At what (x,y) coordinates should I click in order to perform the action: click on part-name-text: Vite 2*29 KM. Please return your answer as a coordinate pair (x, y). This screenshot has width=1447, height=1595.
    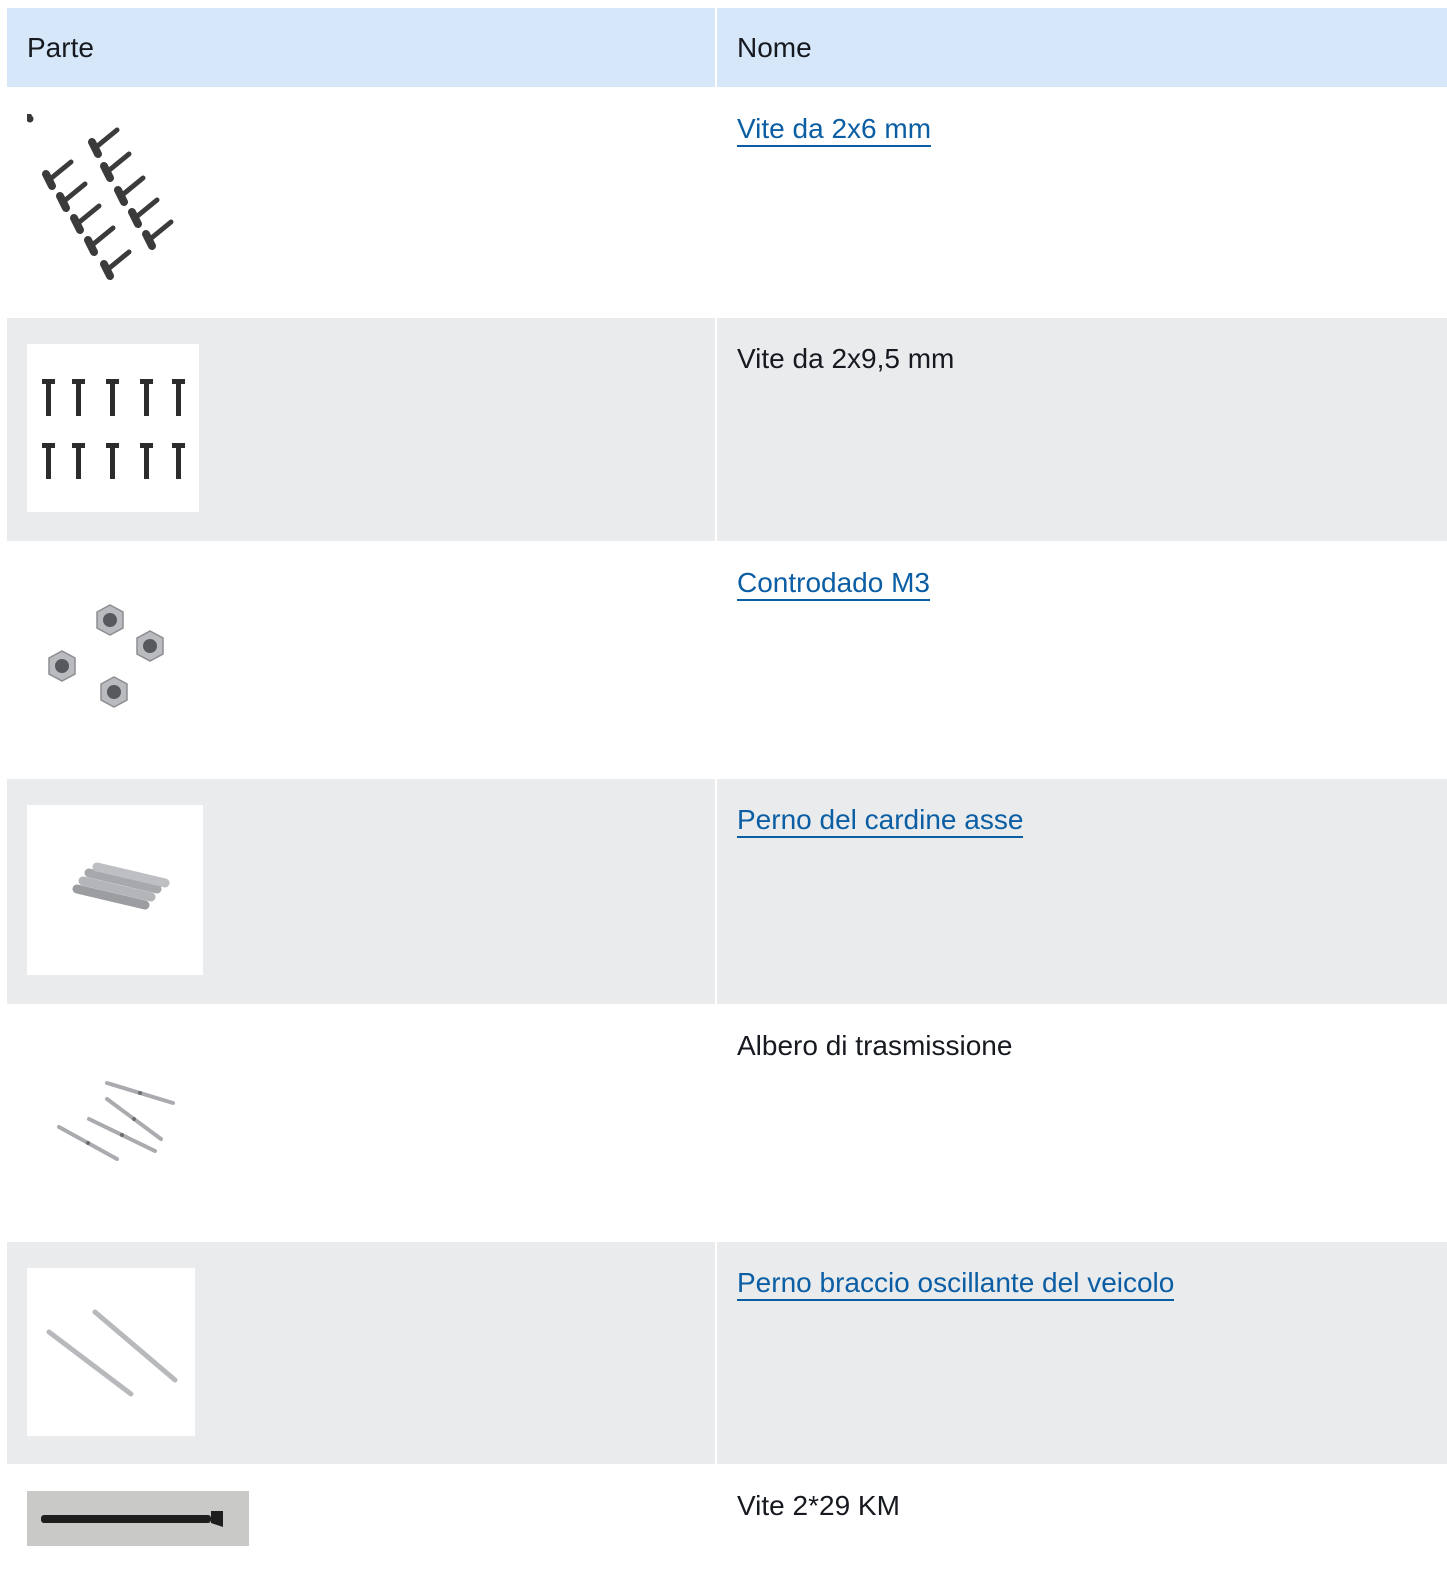
    Looking at the image, I should click on (818, 1505).